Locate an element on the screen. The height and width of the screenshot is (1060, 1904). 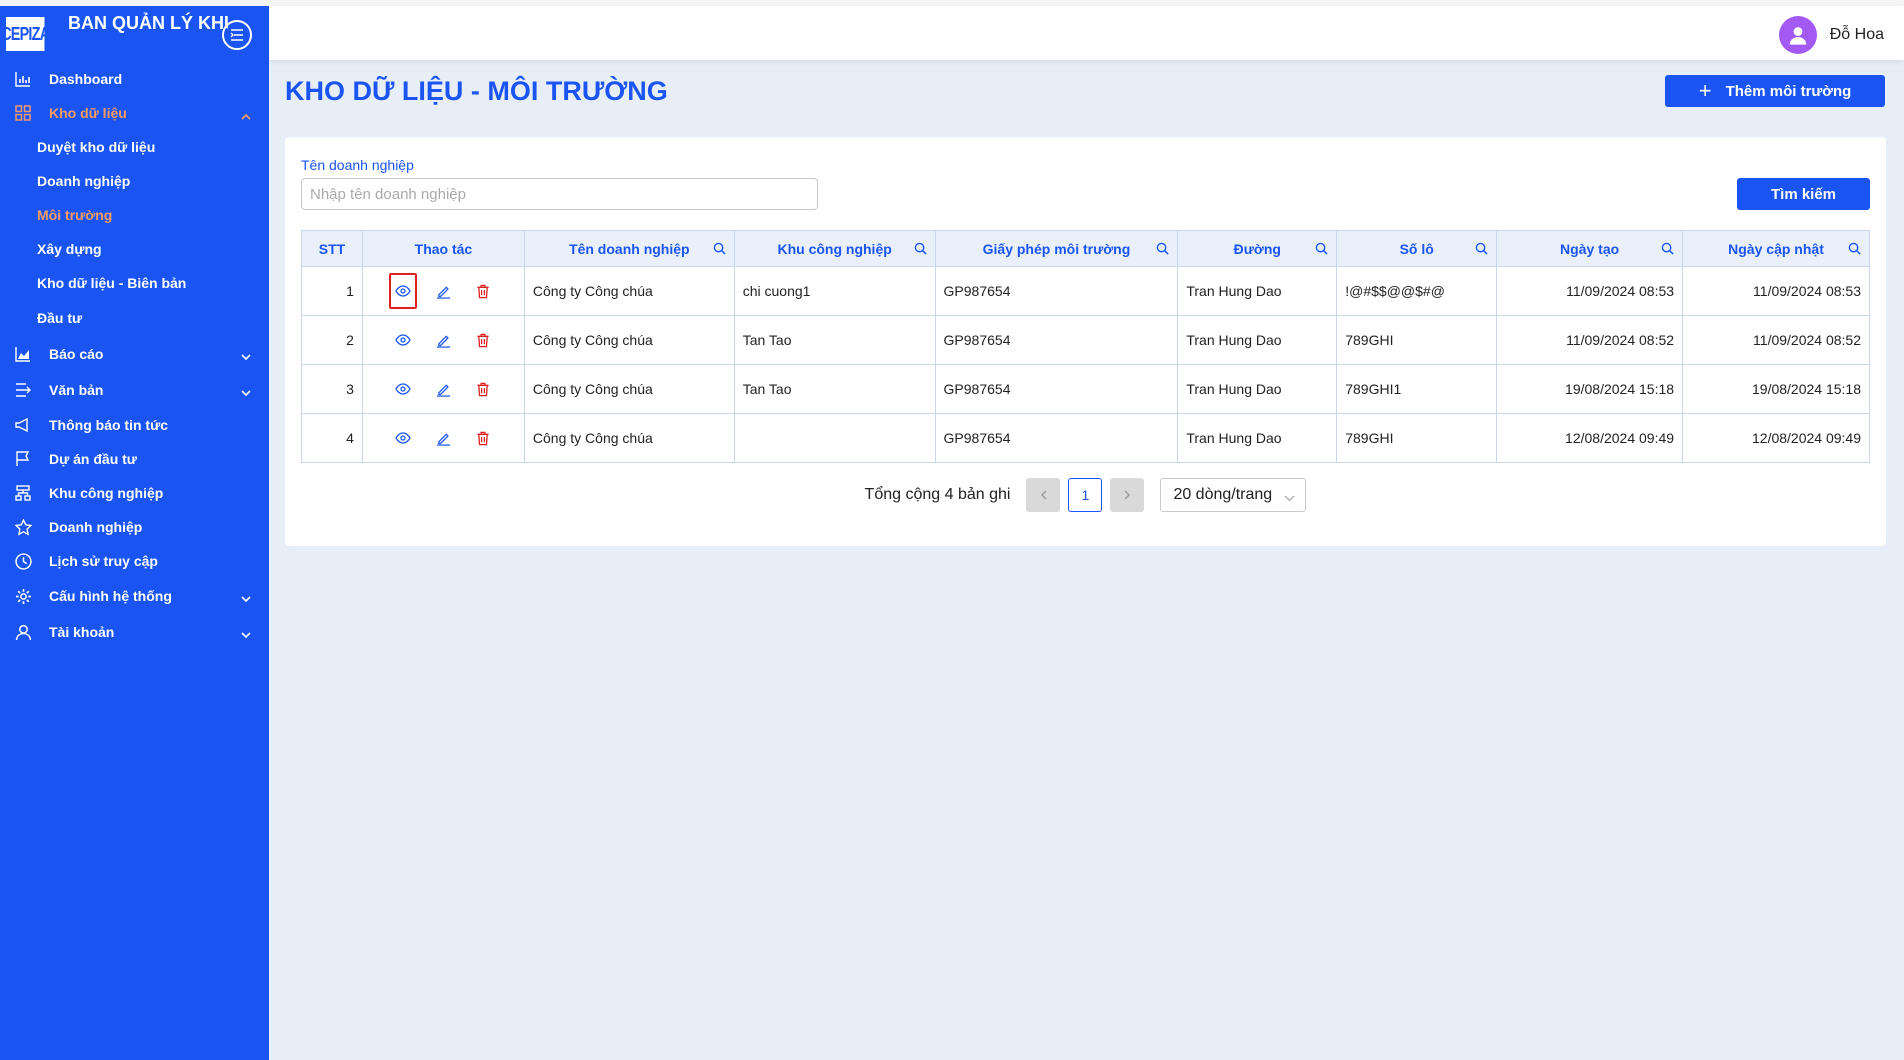
next-page-button is located at coordinates (1127, 495).